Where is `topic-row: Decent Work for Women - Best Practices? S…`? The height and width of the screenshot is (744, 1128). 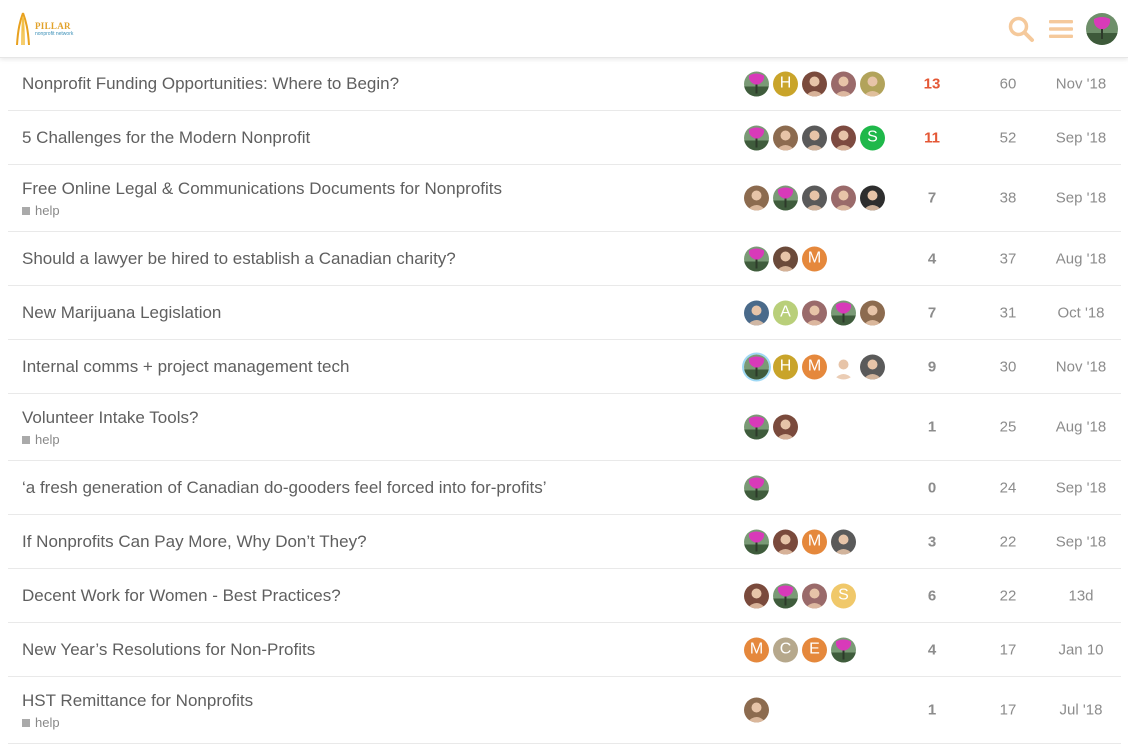 topic-row: Decent Work for Women - Best Practices? S… is located at coordinates (564, 596).